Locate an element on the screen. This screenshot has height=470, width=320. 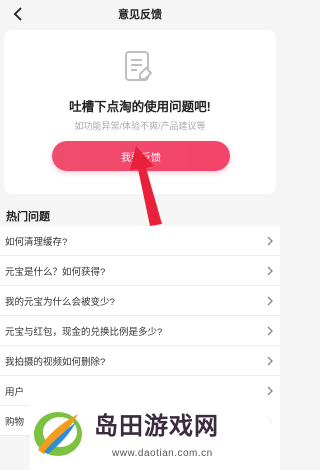
list-item: 我拍摄的视频如何删除? is located at coordinates (140, 361).